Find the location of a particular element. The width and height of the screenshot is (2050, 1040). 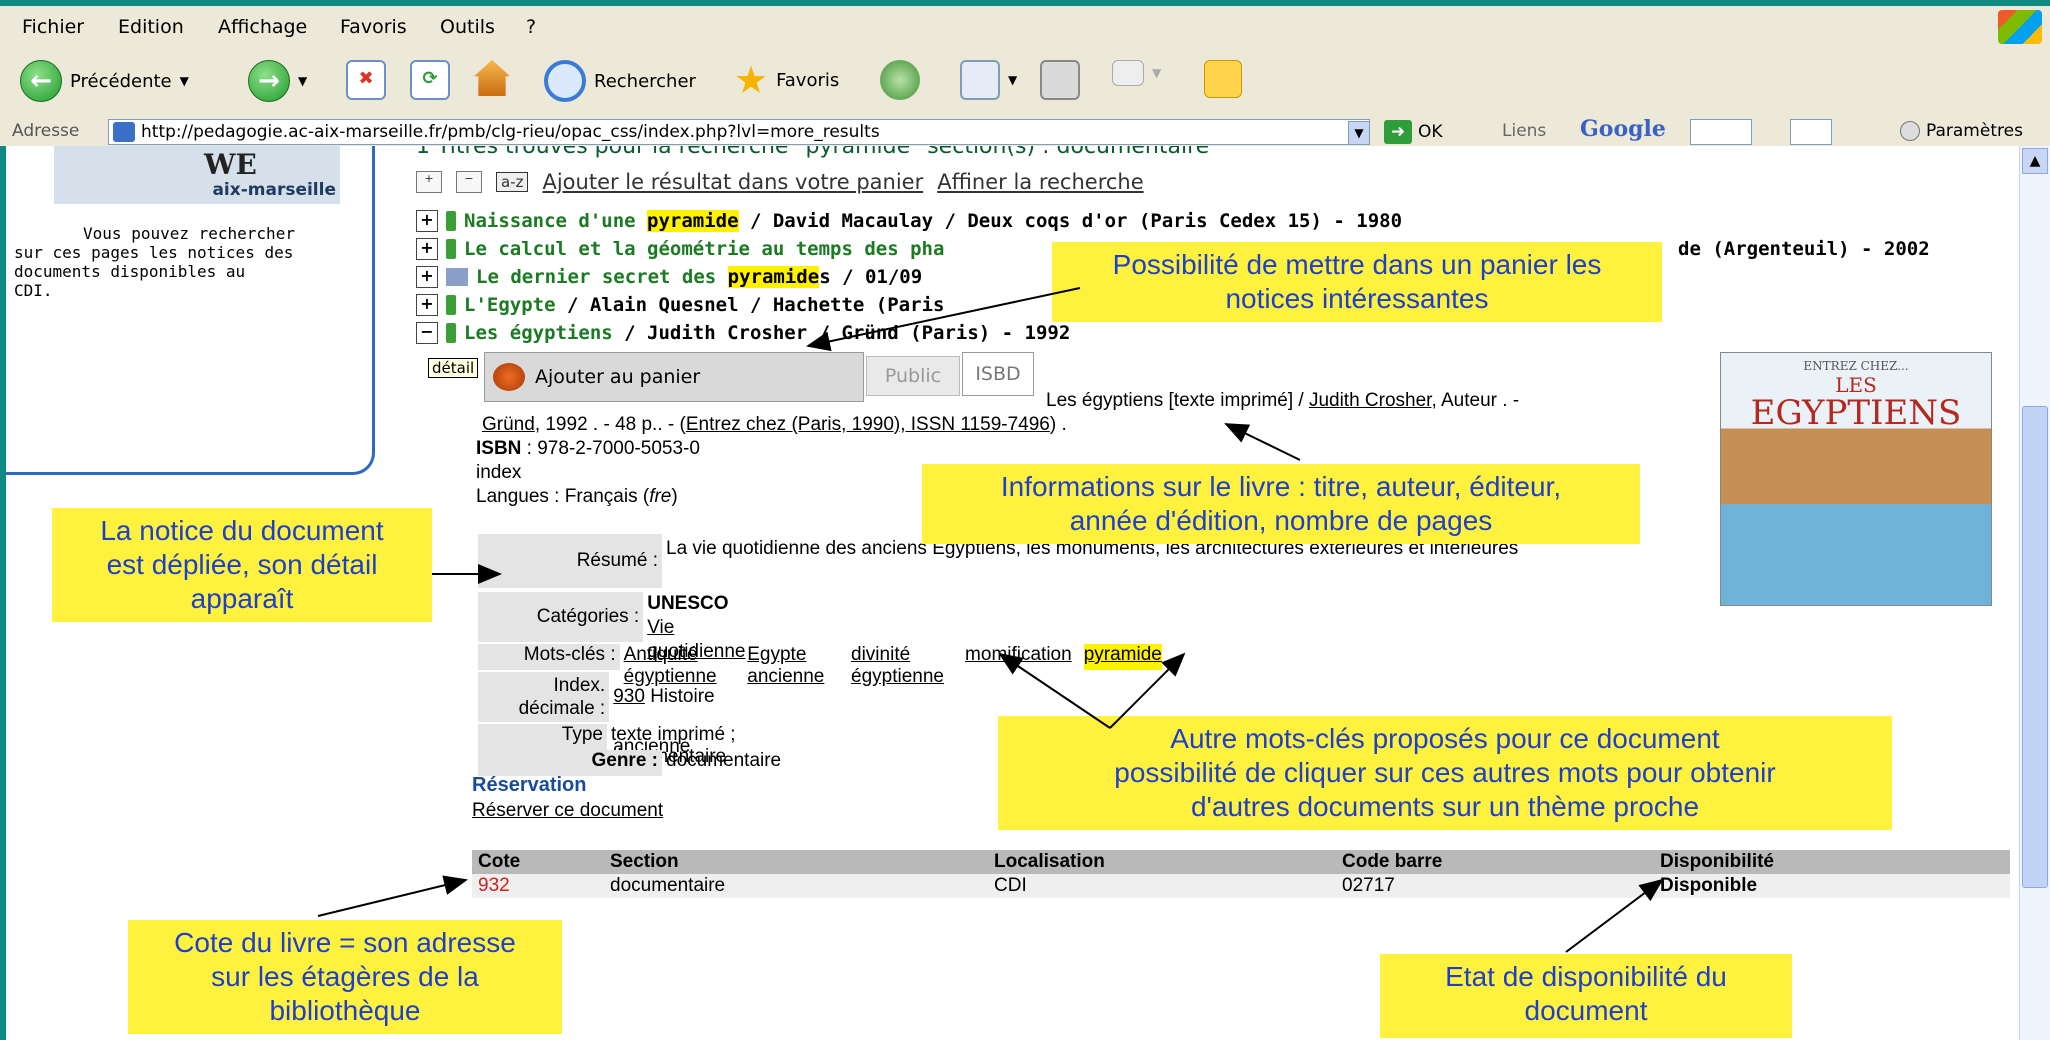

edit-button: ▼ is located at coordinates (1136, 73).